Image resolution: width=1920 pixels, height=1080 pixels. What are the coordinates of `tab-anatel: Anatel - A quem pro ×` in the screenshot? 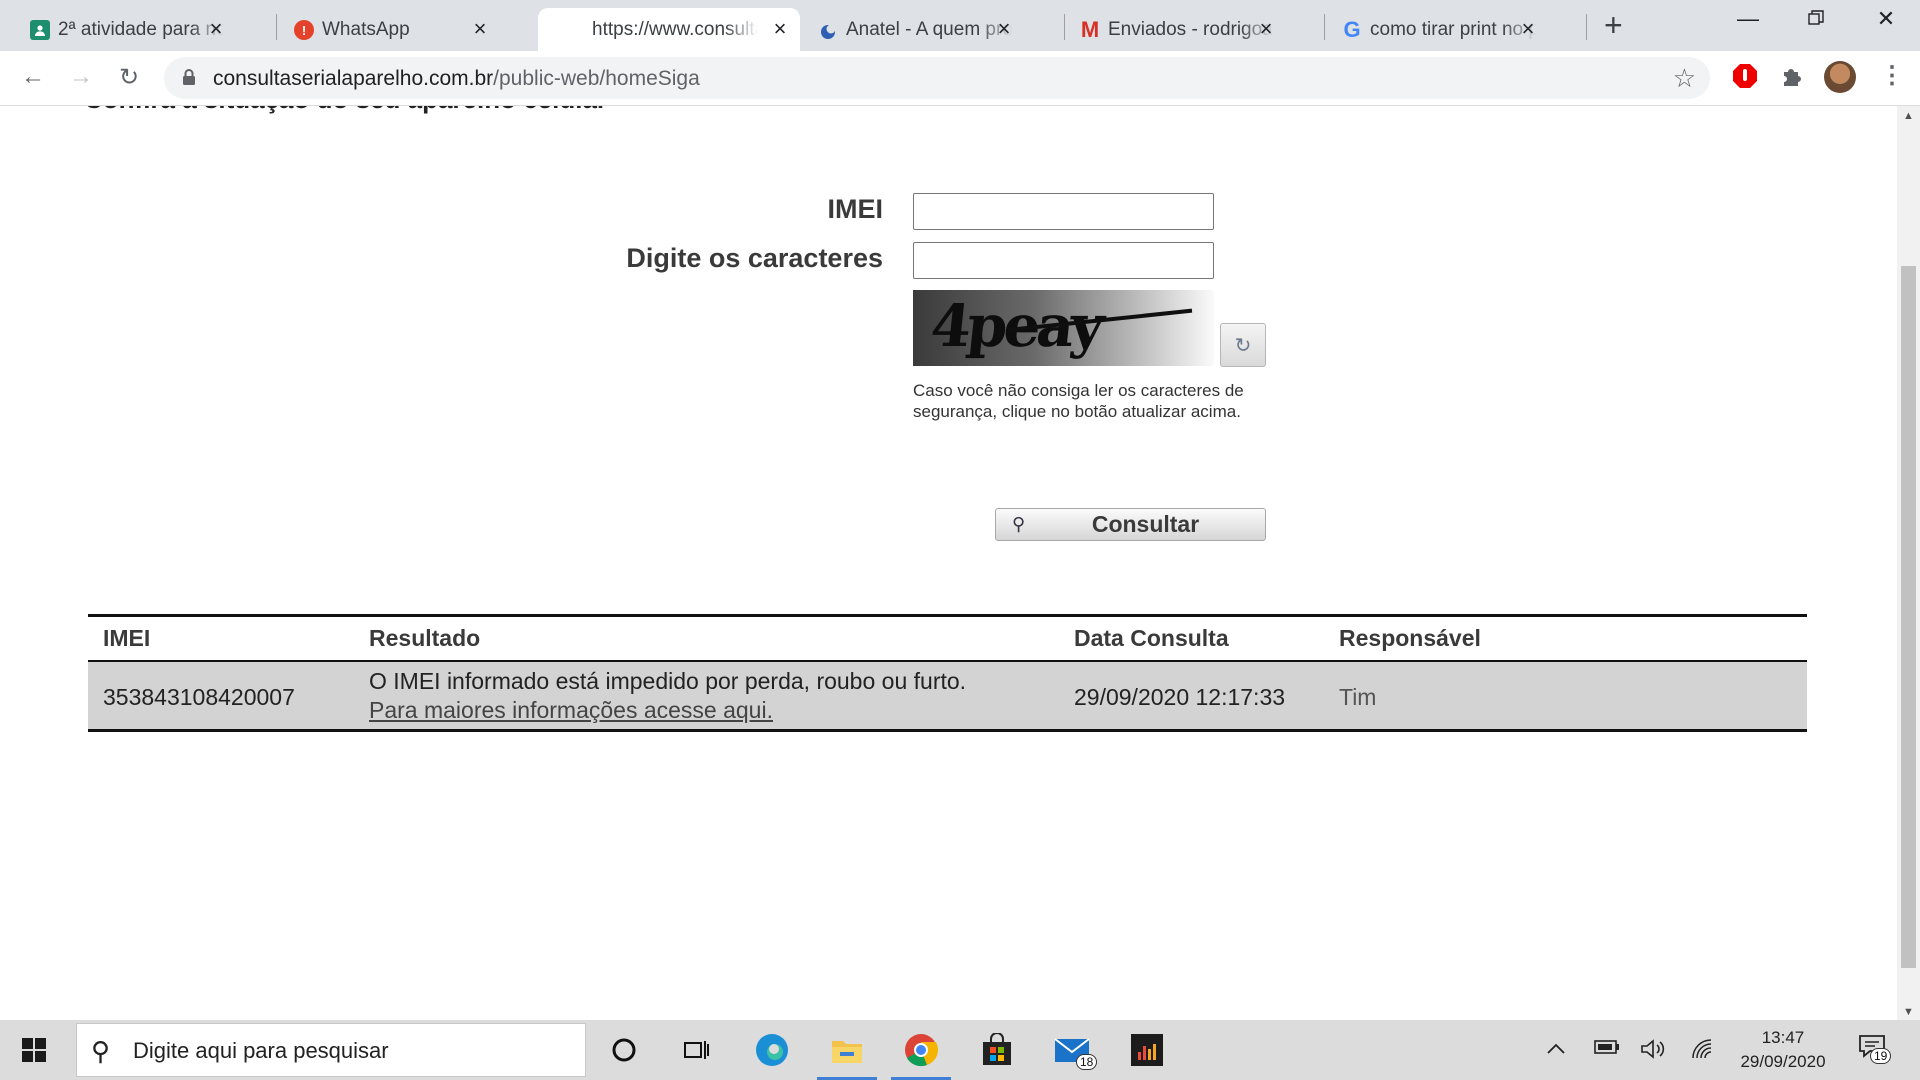 It's located at (921, 29).